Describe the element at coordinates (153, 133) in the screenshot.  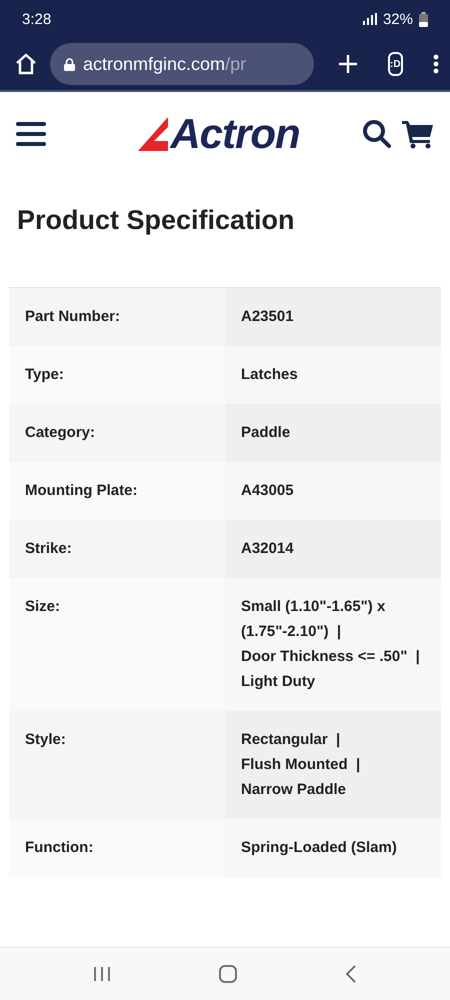
I see `logo-mark-icon` at that location.